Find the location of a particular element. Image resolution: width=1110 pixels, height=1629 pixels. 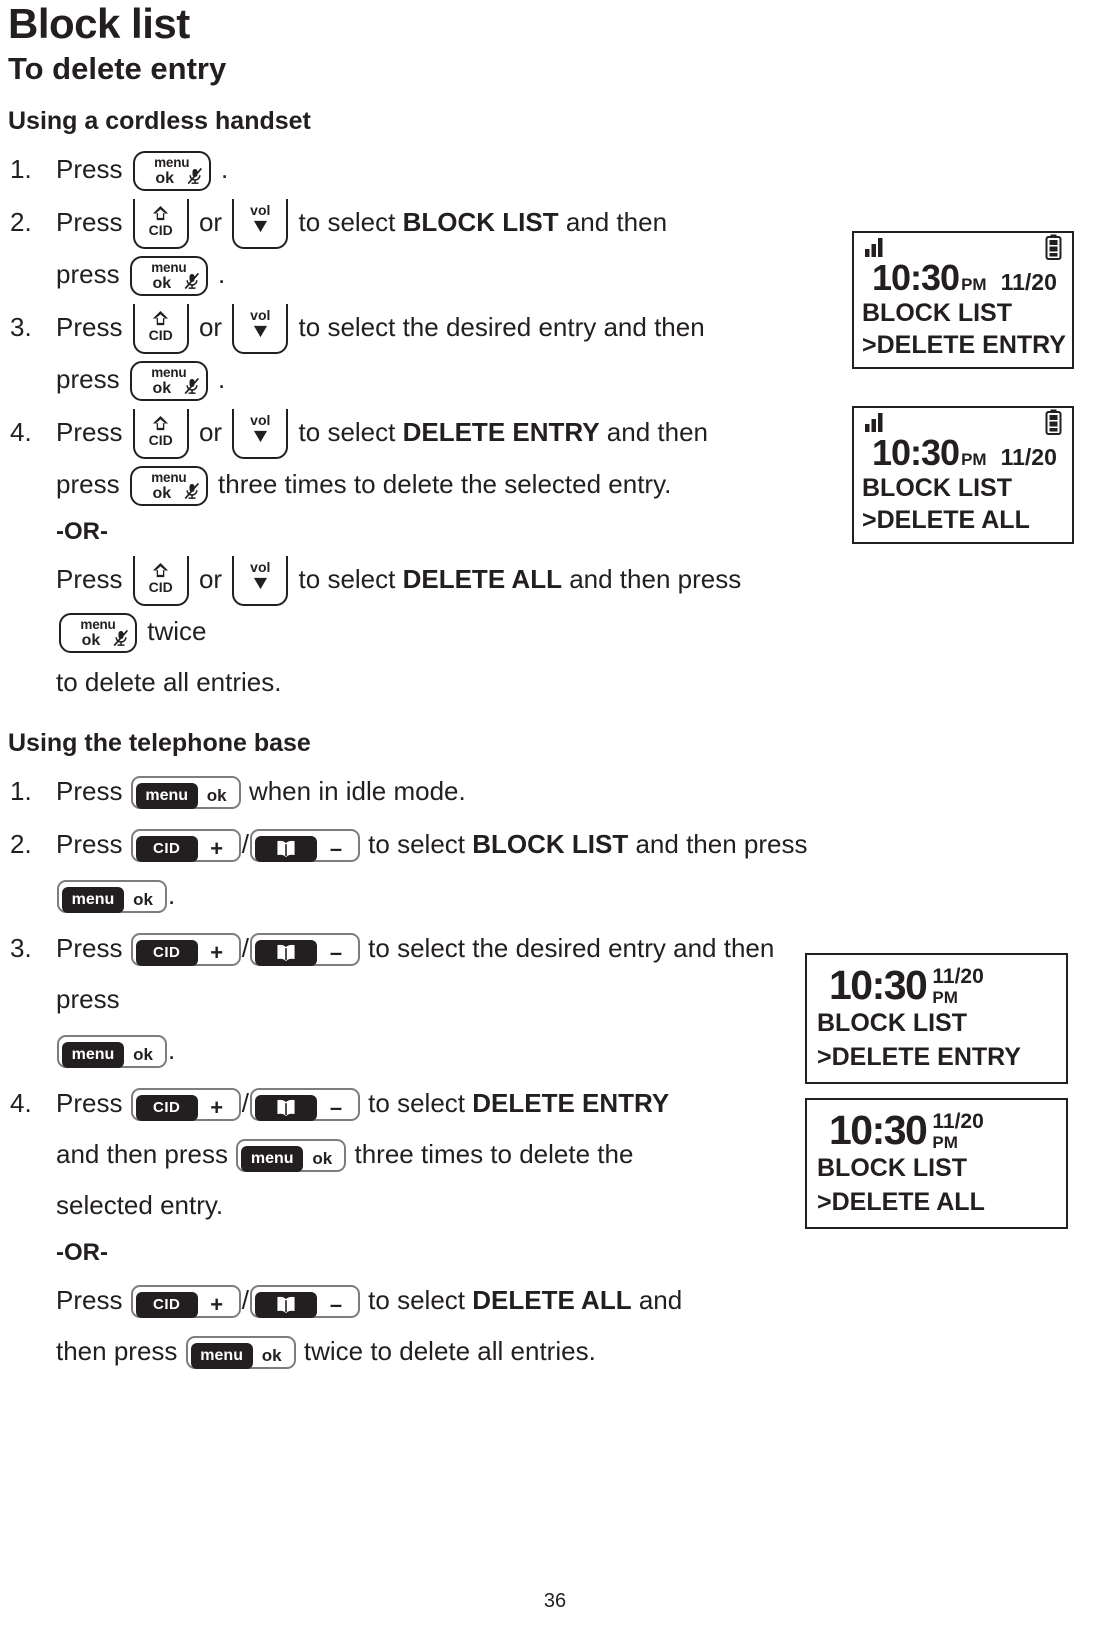

step-item: 1. Press menu ok . is located at coordinates (403, 169).